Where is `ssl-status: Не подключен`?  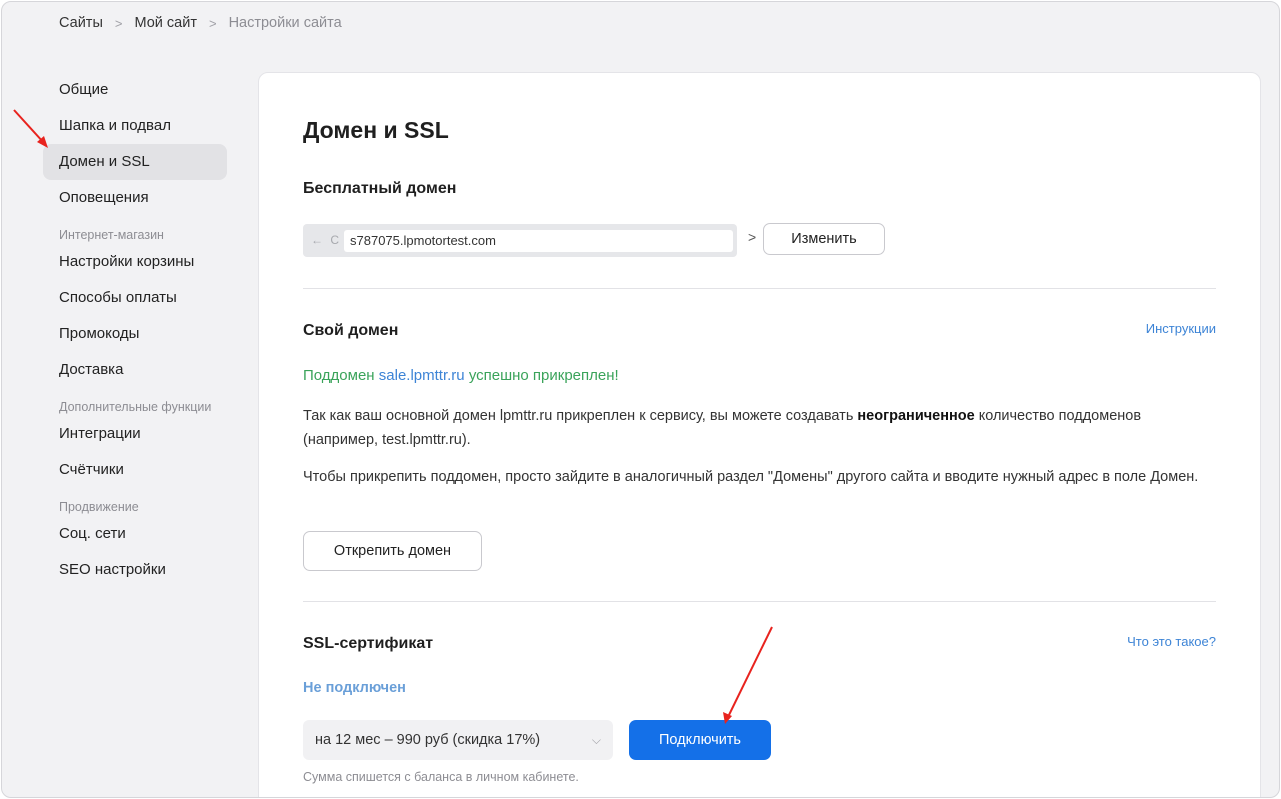
ssl-status: Не подключен is located at coordinates (354, 688).